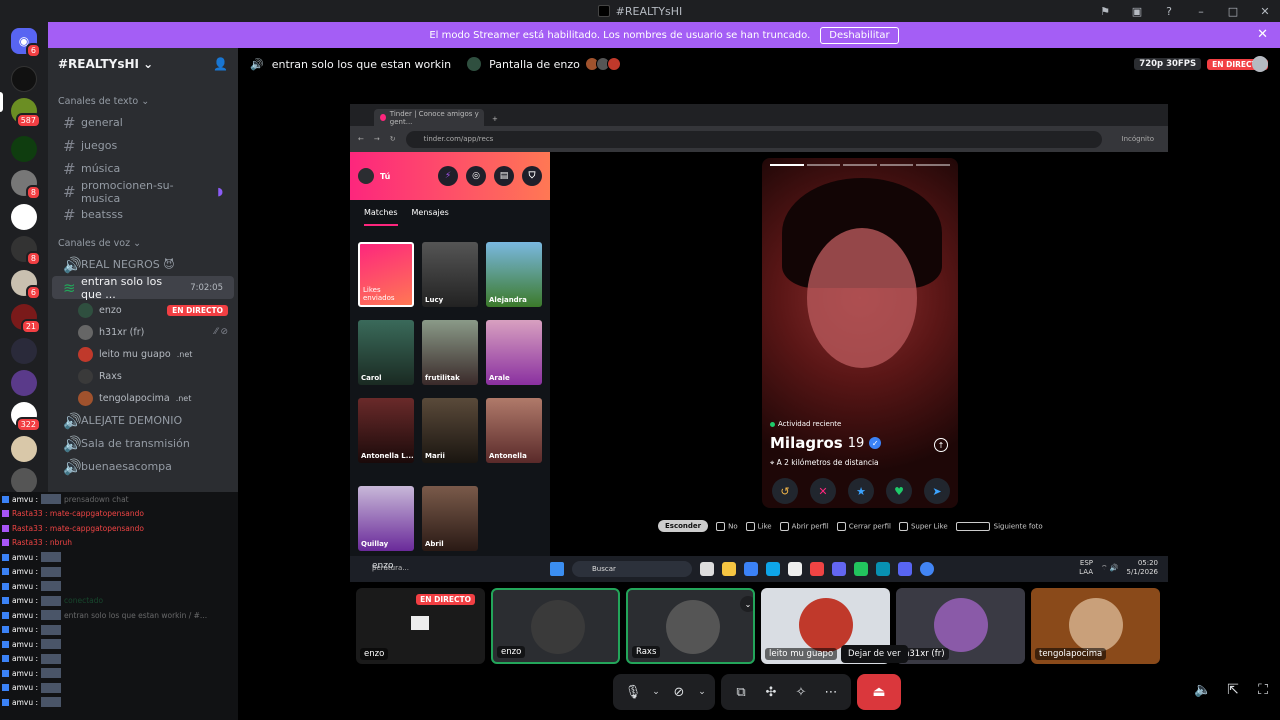 The height and width of the screenshot is (720, 1280). I want to click on close-banner-icon: ✕, so click(1262, 34).